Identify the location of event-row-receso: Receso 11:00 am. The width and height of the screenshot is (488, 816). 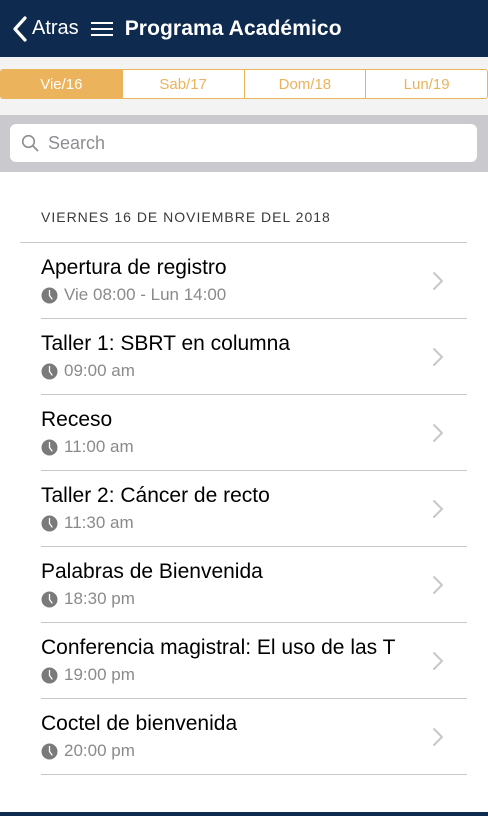
(244, 433).